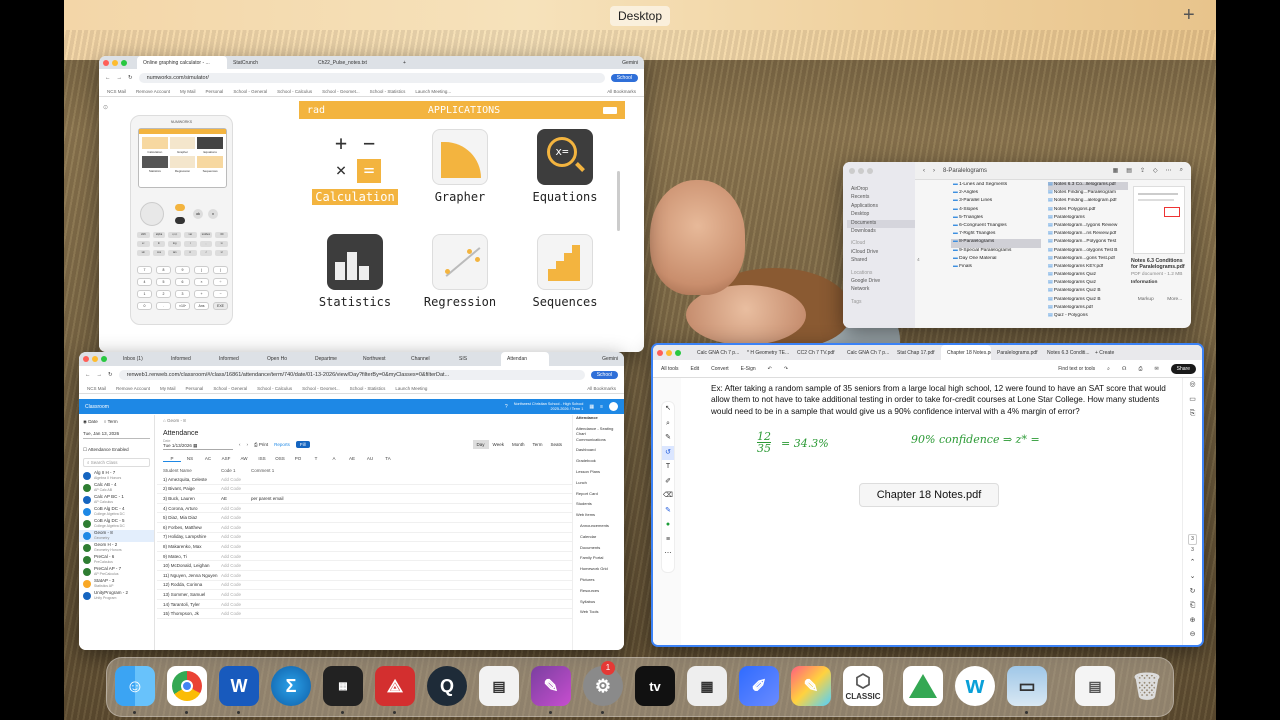 Image resolution: width=1280 pixels, height=720 pixels. I want to click on side-menu-item: Attendance, so click(600, 420).